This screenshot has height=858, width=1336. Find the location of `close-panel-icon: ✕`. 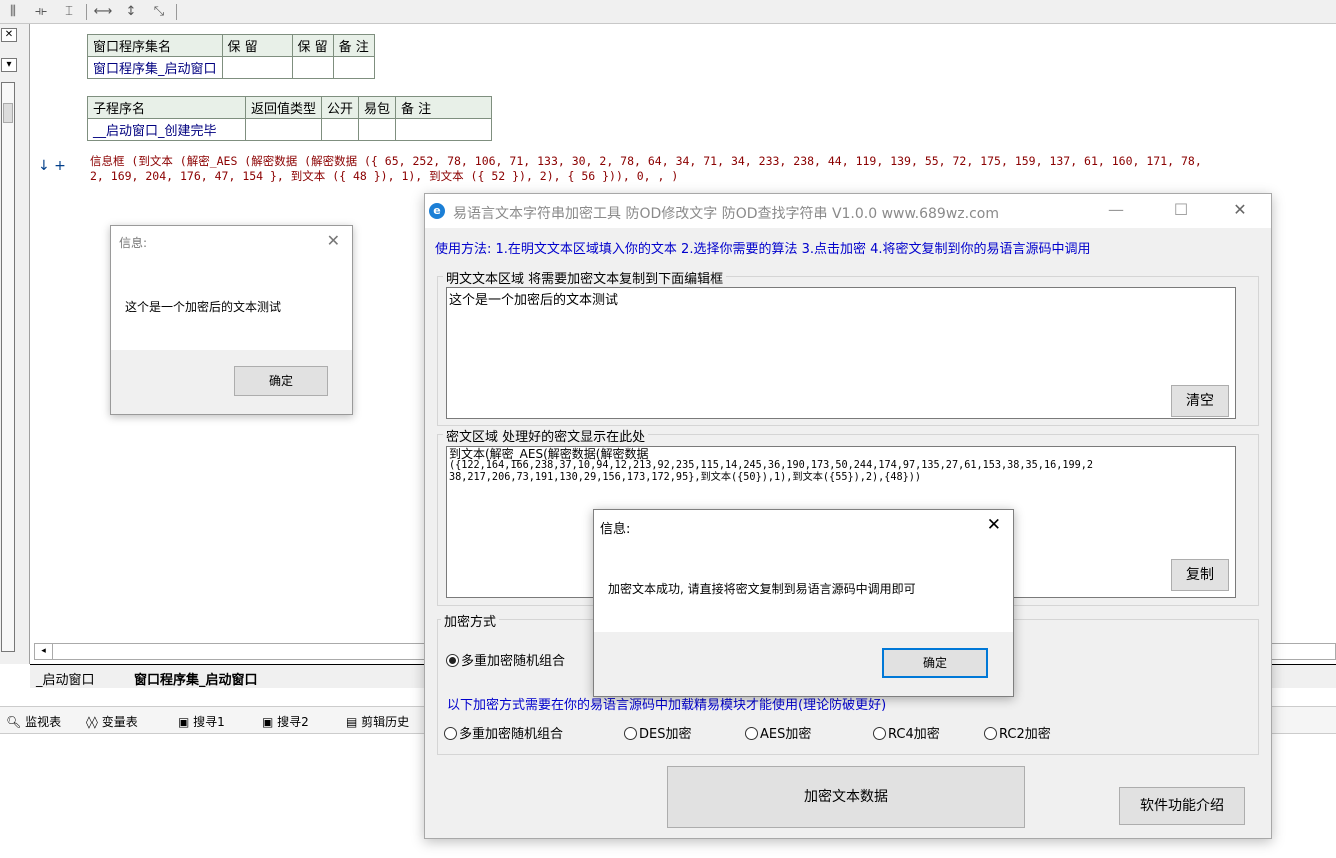

close-panel-icon: ✕ is located at coordinates (9, 35).